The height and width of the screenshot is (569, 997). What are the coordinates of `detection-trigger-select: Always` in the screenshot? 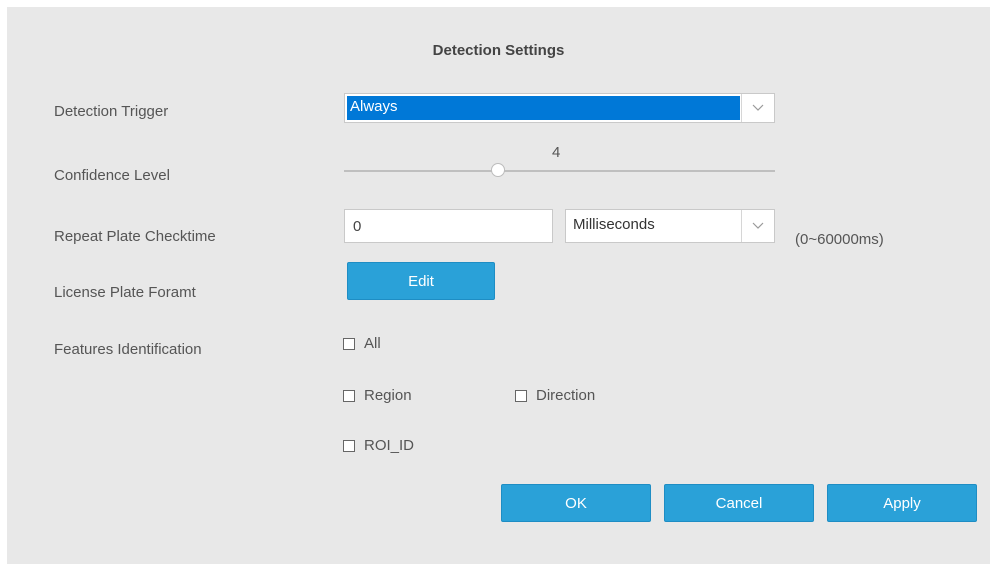 It's located at (559, 108).